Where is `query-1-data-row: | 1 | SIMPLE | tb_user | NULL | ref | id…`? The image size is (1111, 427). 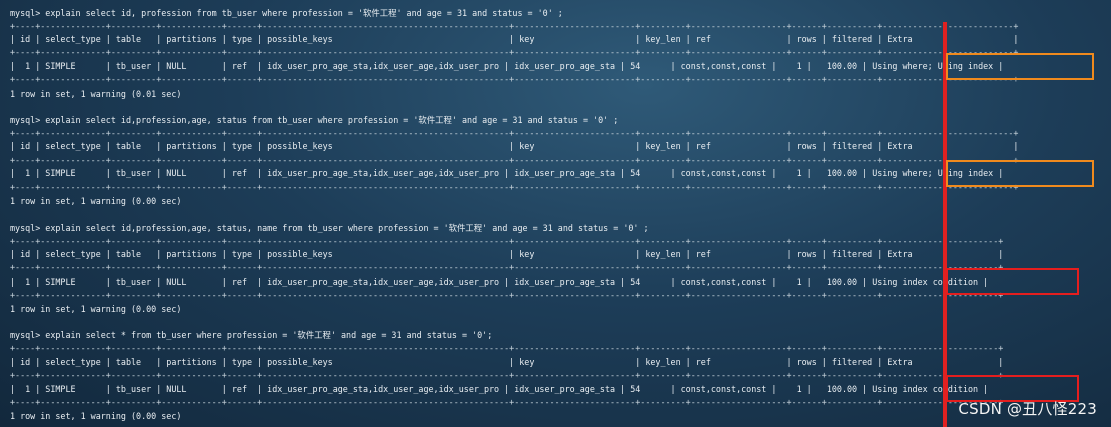 query-1-data-row: | 1 | SIMPLE | tb_user | NULL | ref | id… is located at coordinates (507, 66).